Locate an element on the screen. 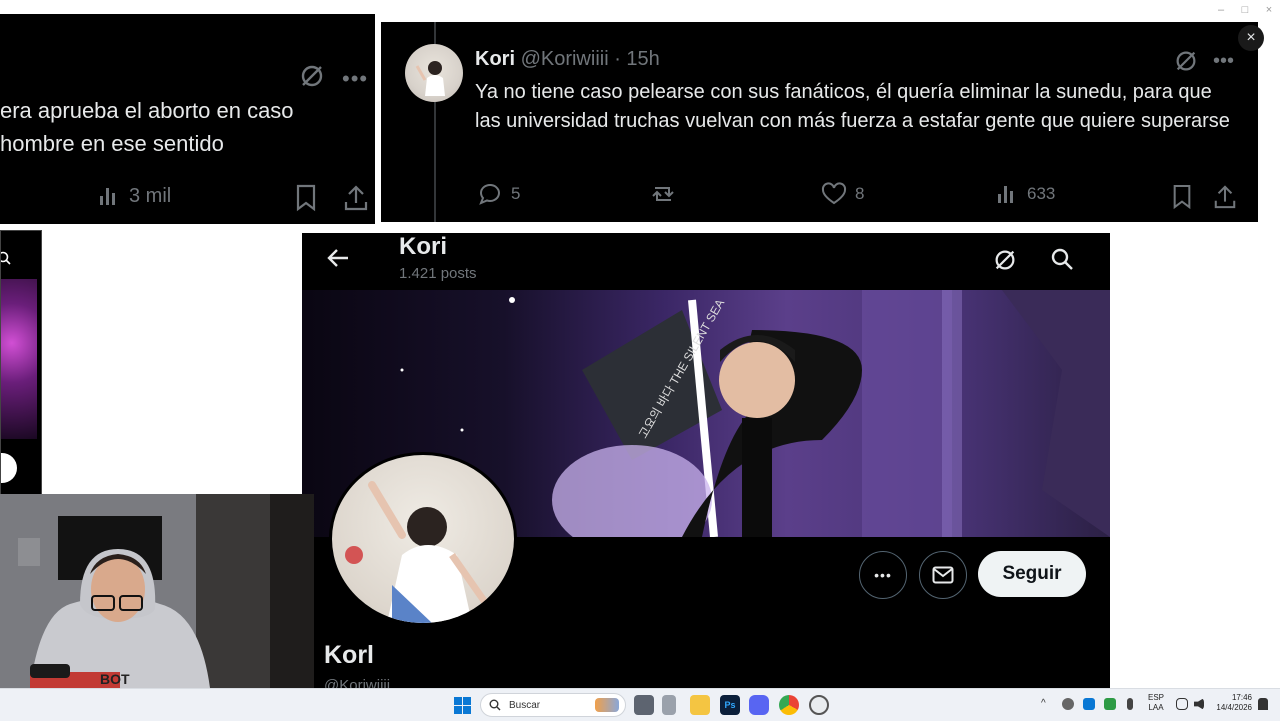  mail-icon is located at coordinates (943, 575).